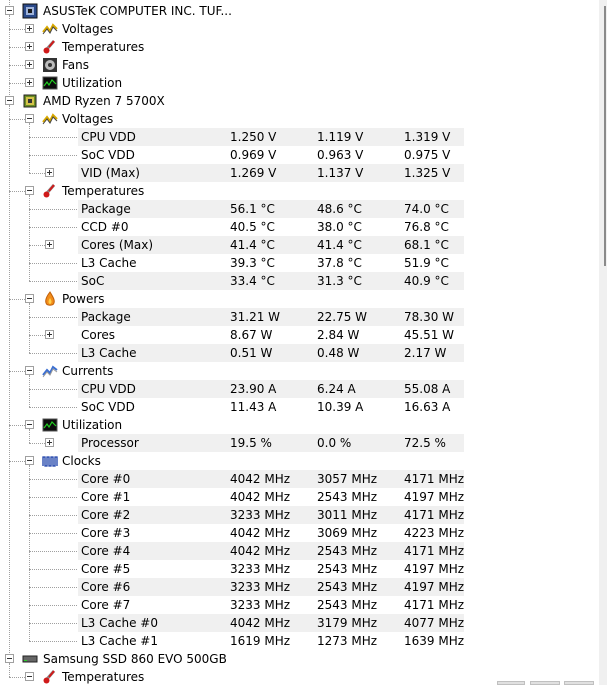 This screenshot has width=607, height=685. Describe the element at coordinates (299, 623) in the screenshot. I see `tree-row-l3-cache0: L3 Cache #0 4042 MHz 3179 MHz 4077 MHz` at that location.